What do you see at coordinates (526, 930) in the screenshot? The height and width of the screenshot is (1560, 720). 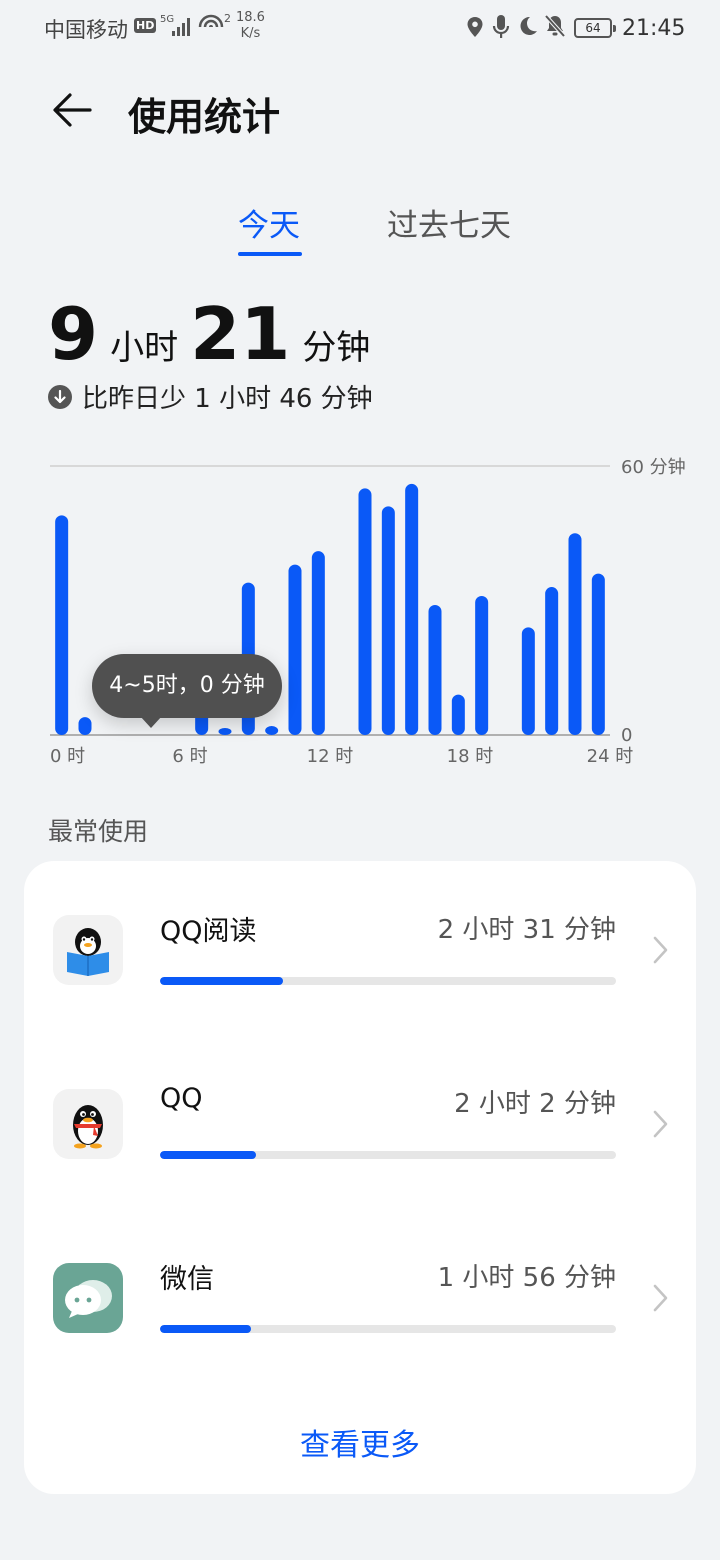 I see `app-time: 2 小时 31 分钟` at bounding box center [526, 930].